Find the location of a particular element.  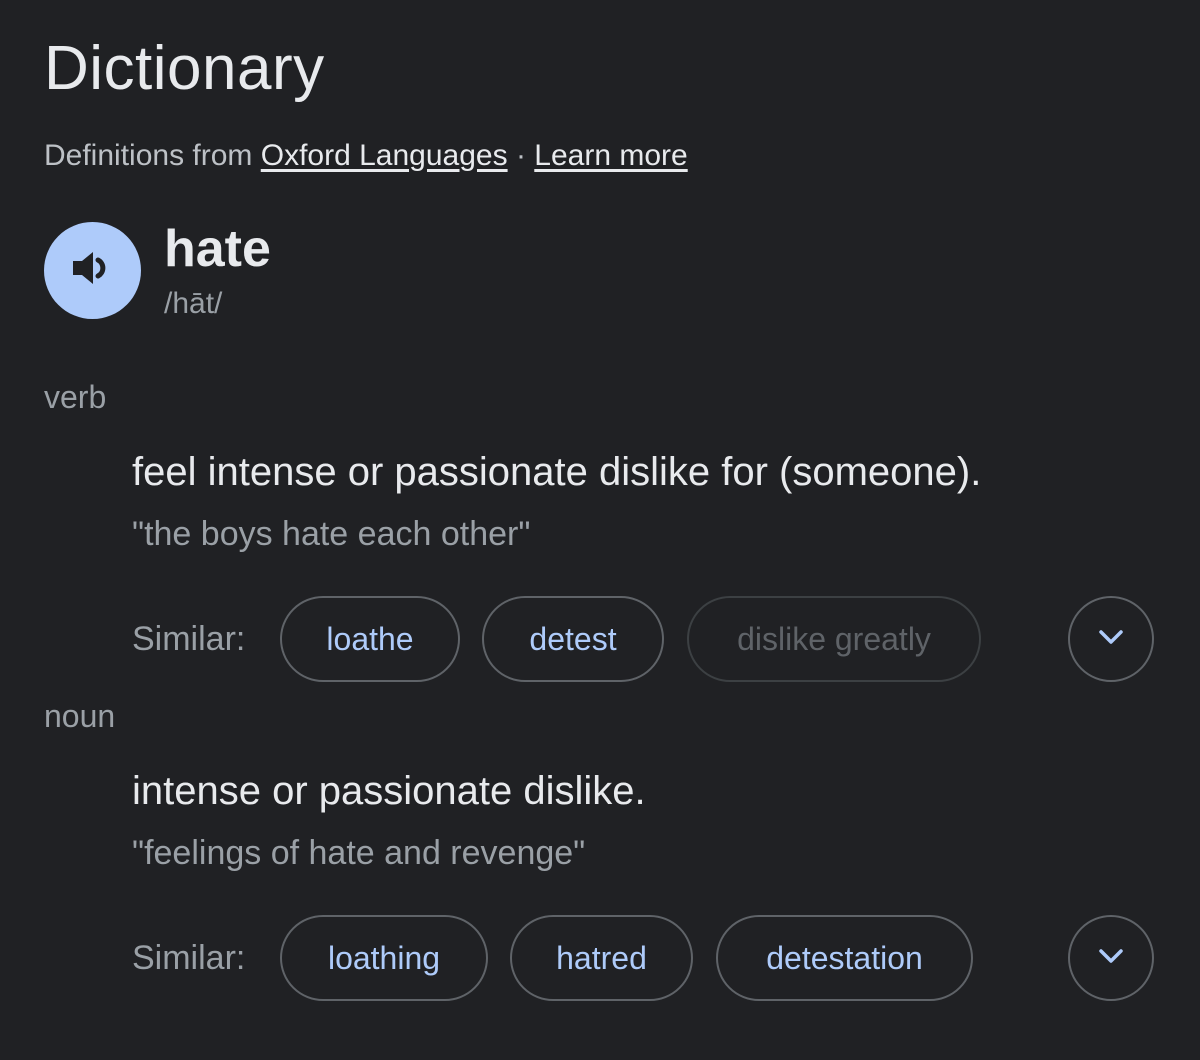

part-of-speech-verb: verb is located at coordinates (75, 397).